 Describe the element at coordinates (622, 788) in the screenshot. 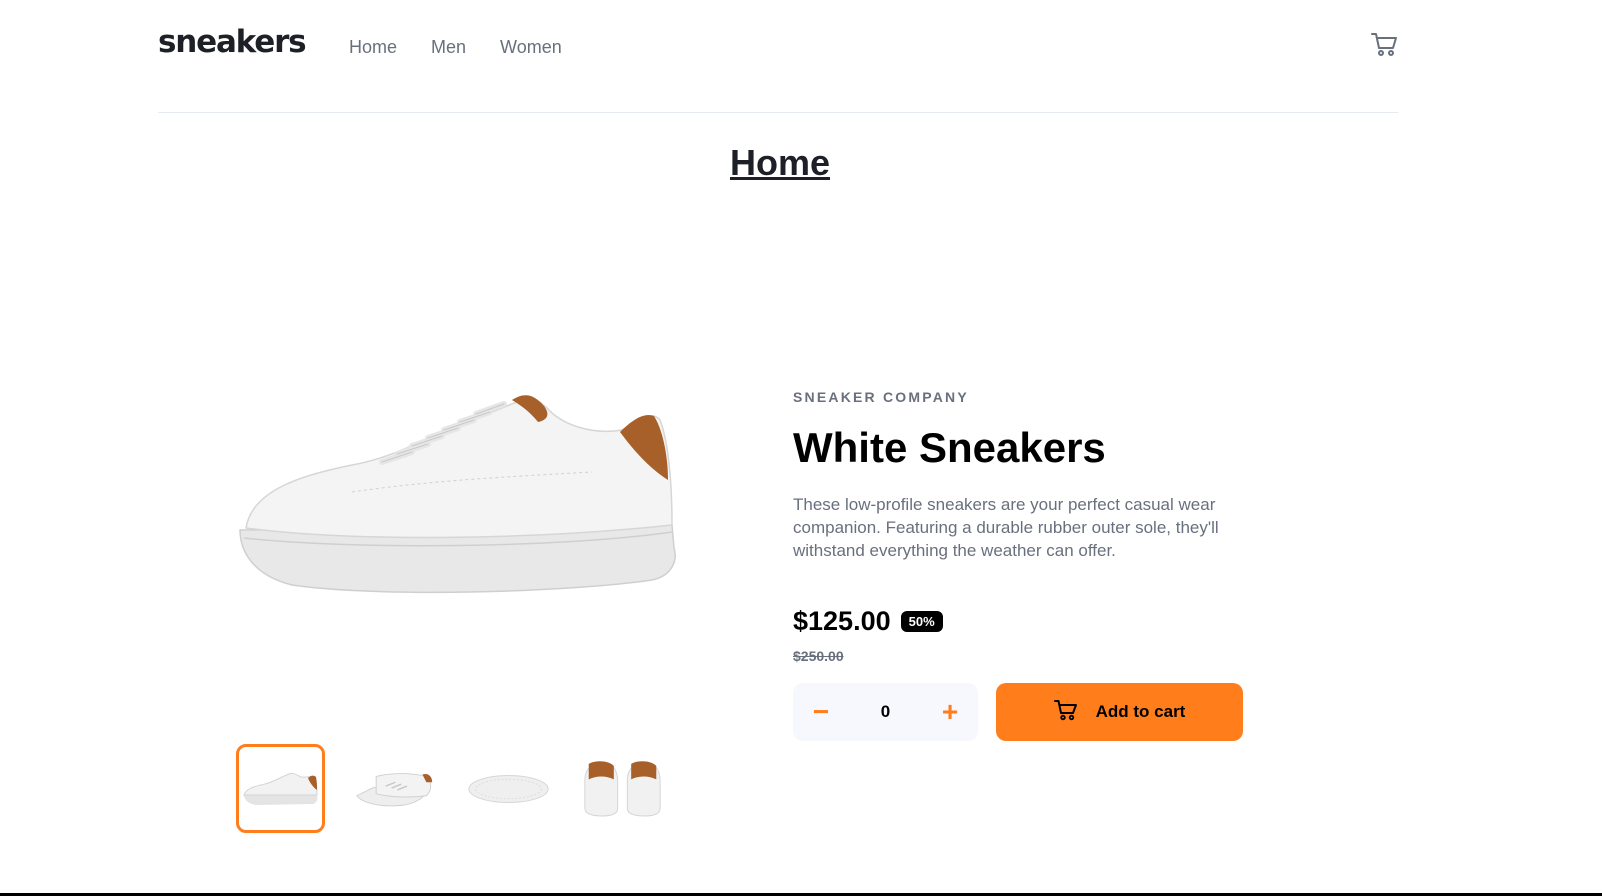

I see `thumbnail-back` at that location.